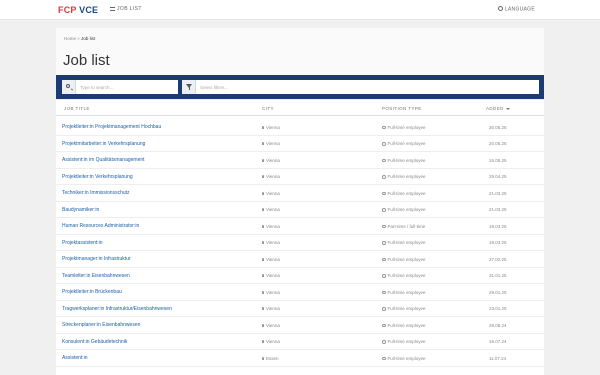 The image size is (600, 375). Describe the element at coordinates (300, 10) in the screenshot. I see `top-navbar: FCP VCE JOB LIST LANGUAGE` at that location.